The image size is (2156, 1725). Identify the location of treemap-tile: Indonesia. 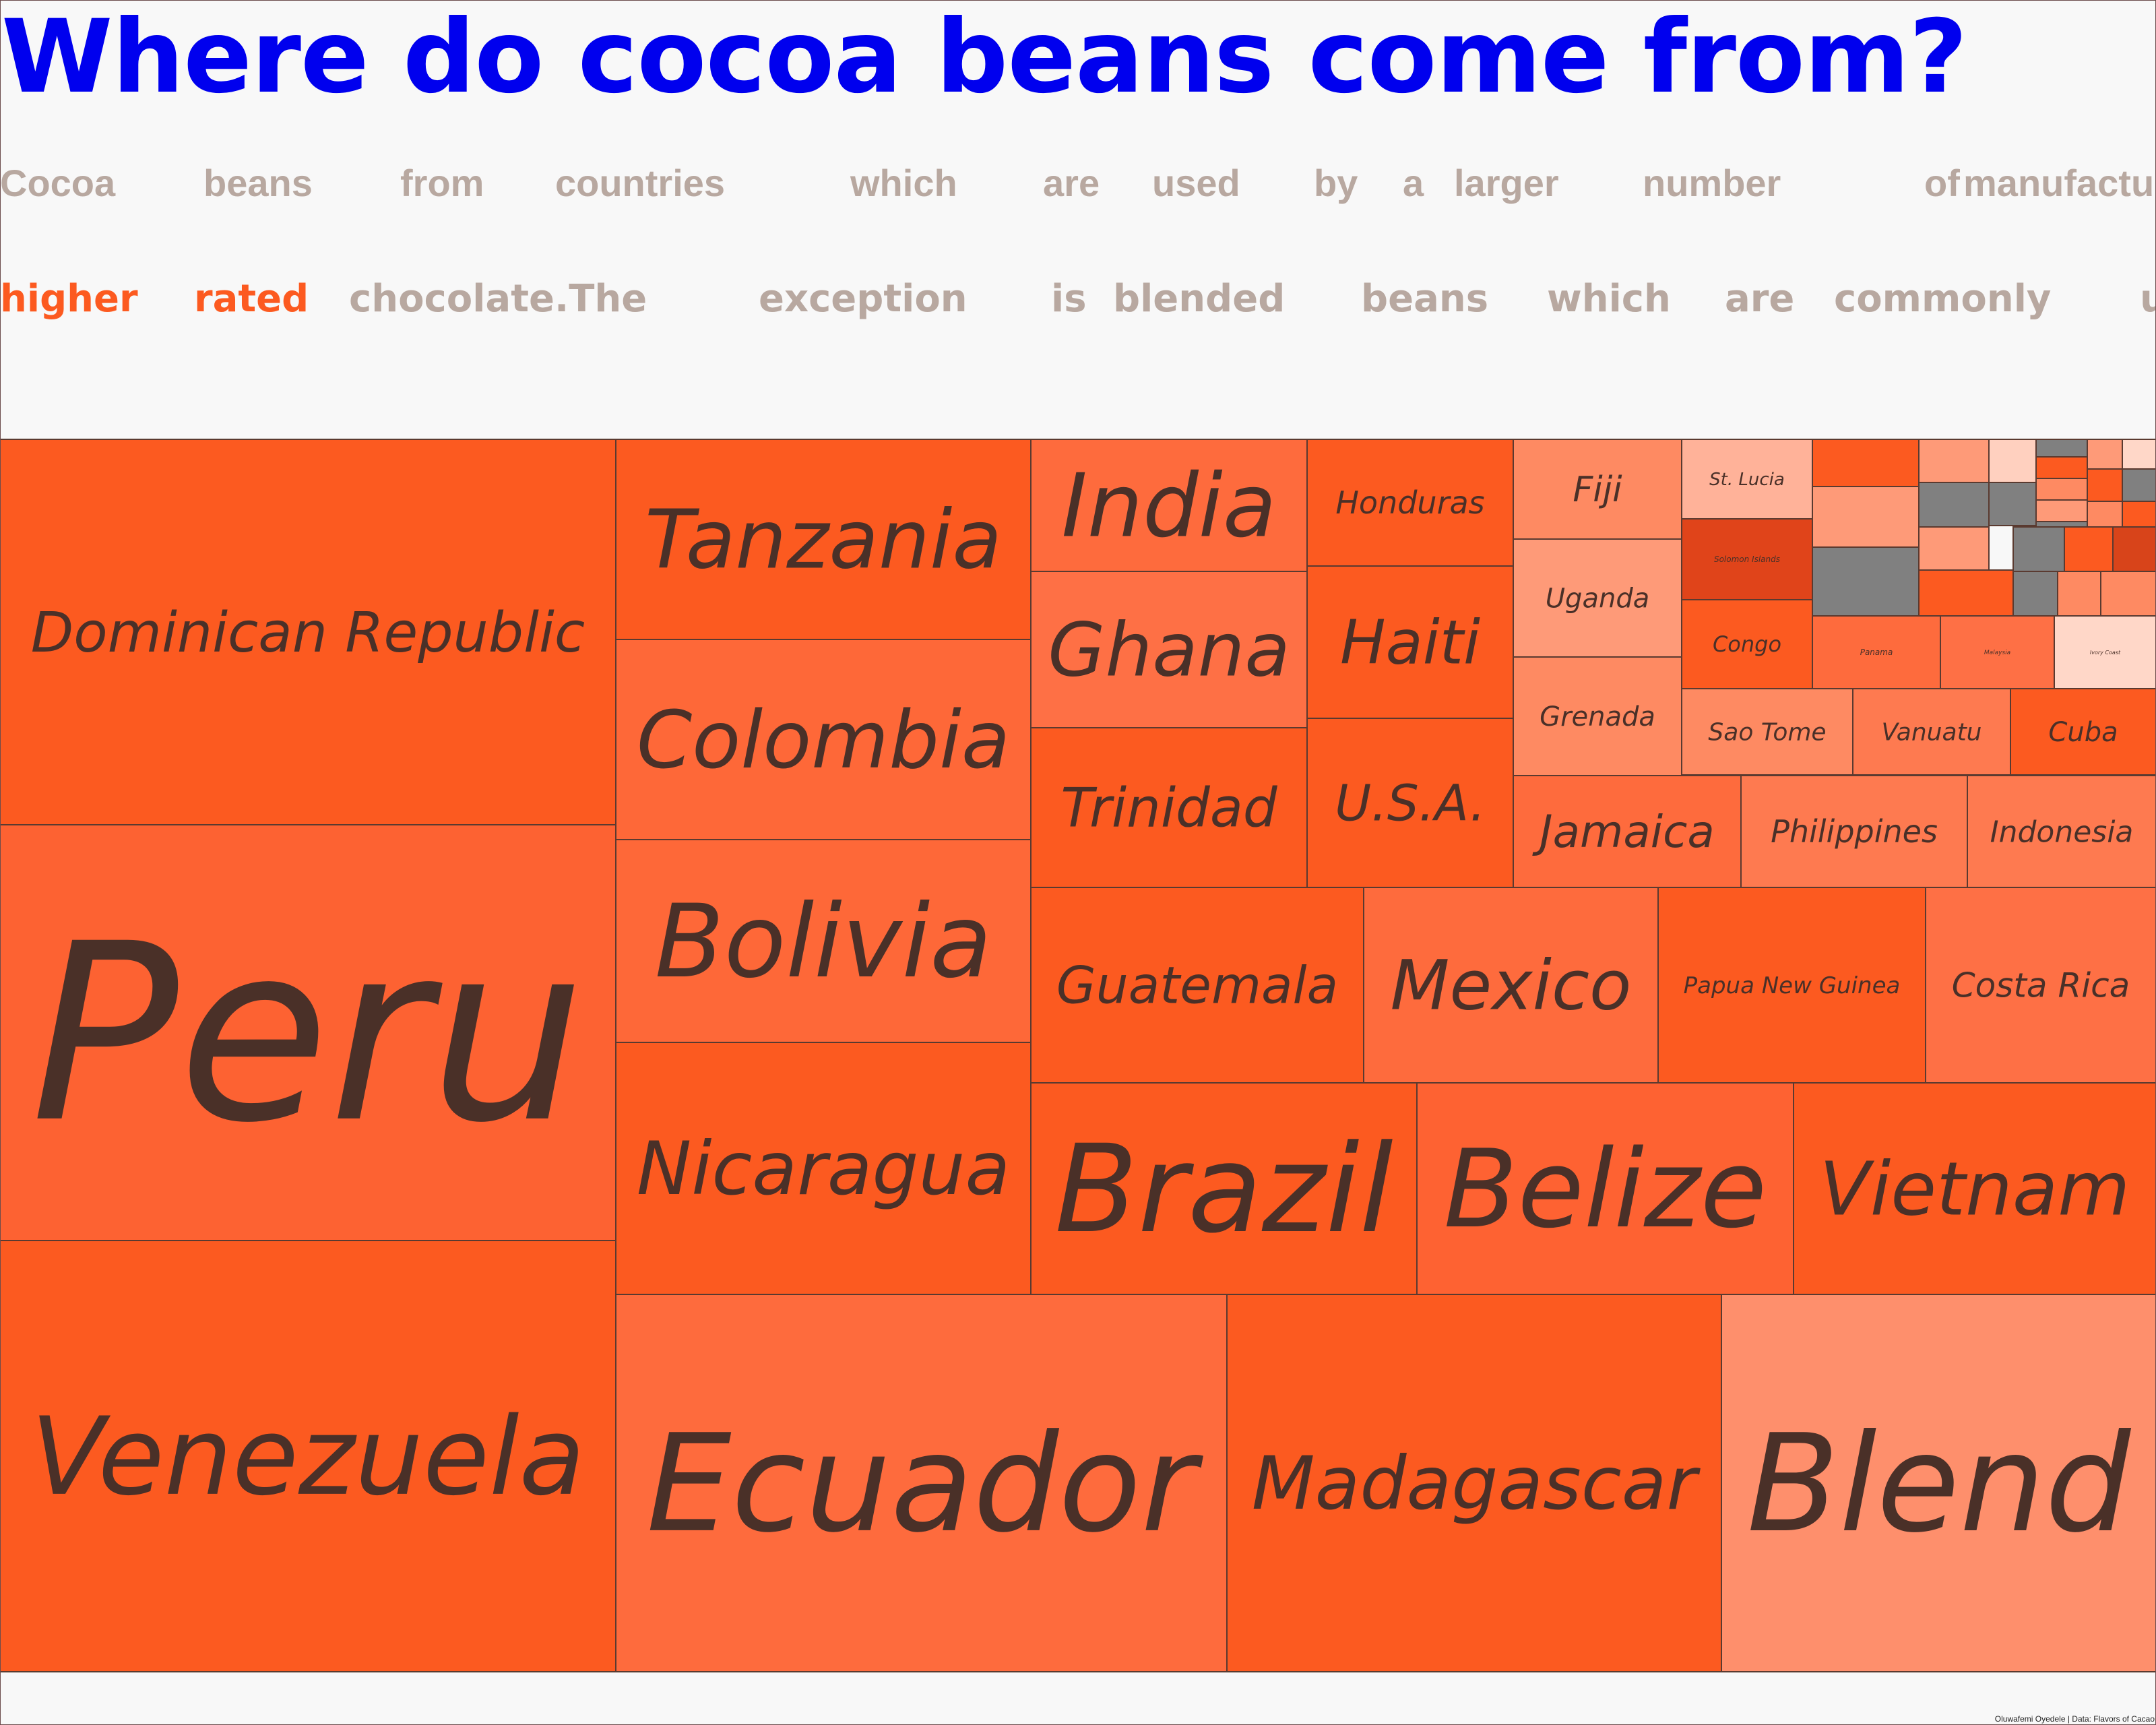
(2061, 832).